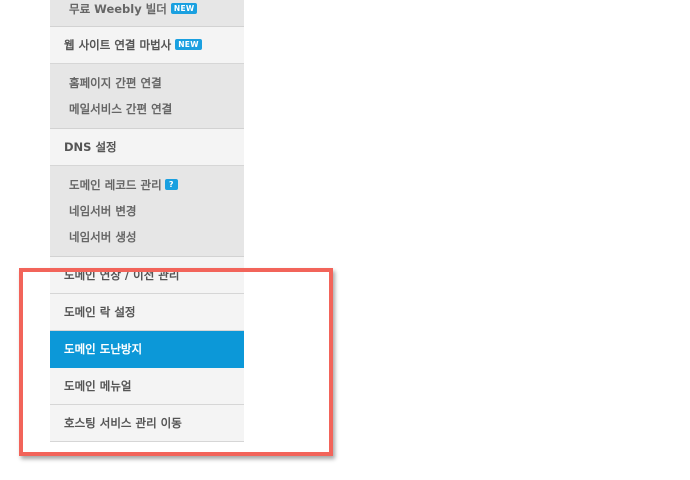 The height and width of the screenshot is (480, 690). What do you see at coordinates (122, 275) in the screenshot?
I see `sidebar-item-label: 도메인 연장 / 이전 관리` at bounding box center [122, 275].